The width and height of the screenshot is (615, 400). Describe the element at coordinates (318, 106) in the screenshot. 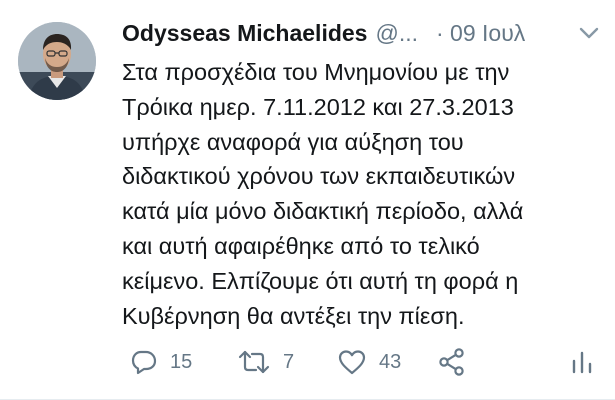

I see `tweet-text-line: Τρόικα ημερ. 7.11.2012 και 27.3.2013` at that location.